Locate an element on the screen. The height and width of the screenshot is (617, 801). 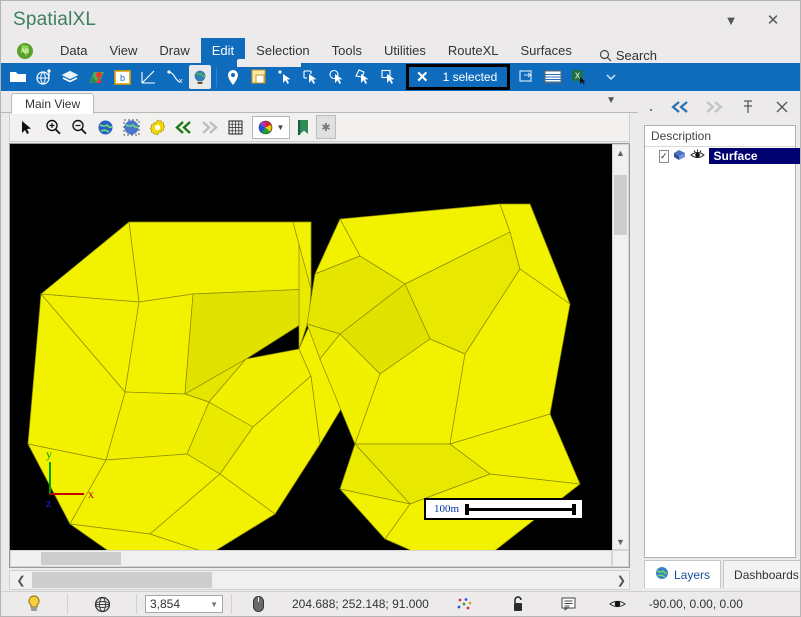
mouse-icon is located at coordinates (258, 604).